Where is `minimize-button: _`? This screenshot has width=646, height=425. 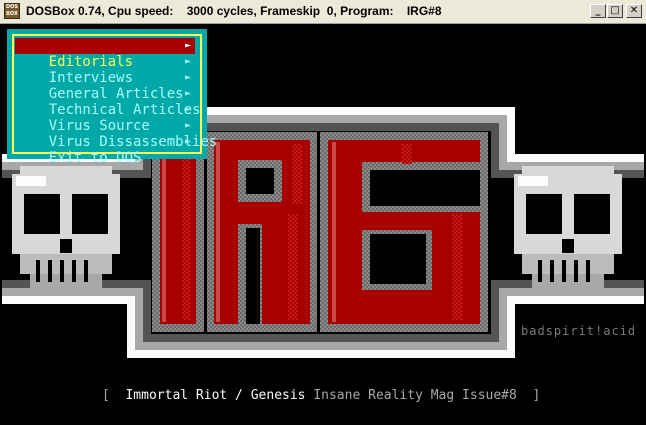
minimize-button: _ is located at coordinates (598, 11).